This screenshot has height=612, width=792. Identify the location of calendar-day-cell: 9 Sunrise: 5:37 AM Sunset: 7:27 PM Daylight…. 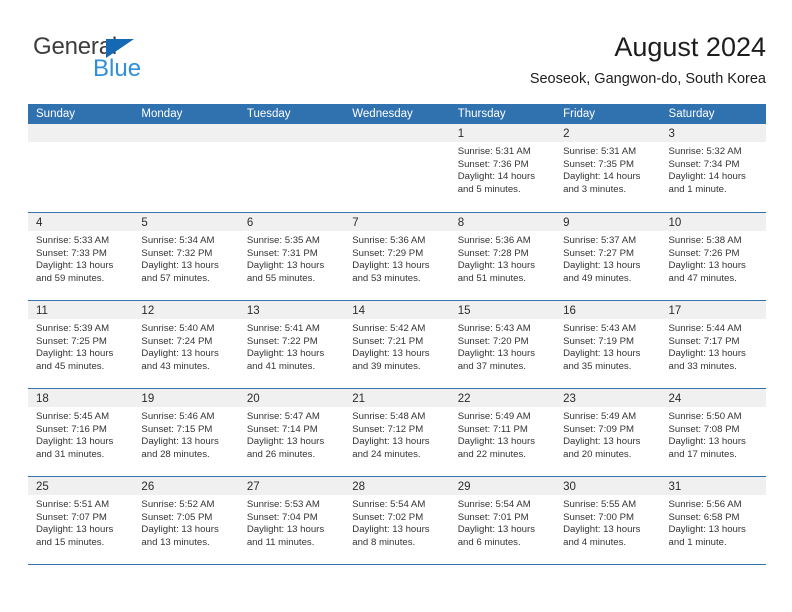
(608, 256).